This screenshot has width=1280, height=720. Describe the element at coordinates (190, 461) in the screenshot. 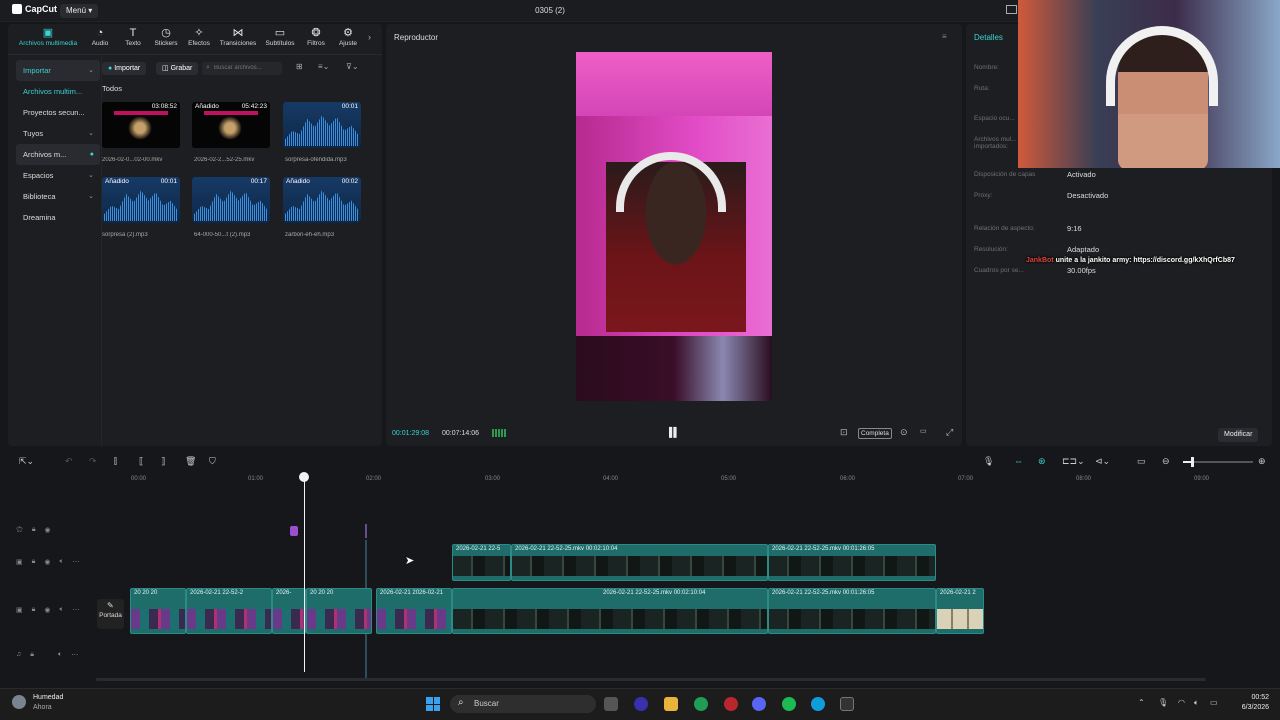

I see `delete-icon: 🗑` at that location.